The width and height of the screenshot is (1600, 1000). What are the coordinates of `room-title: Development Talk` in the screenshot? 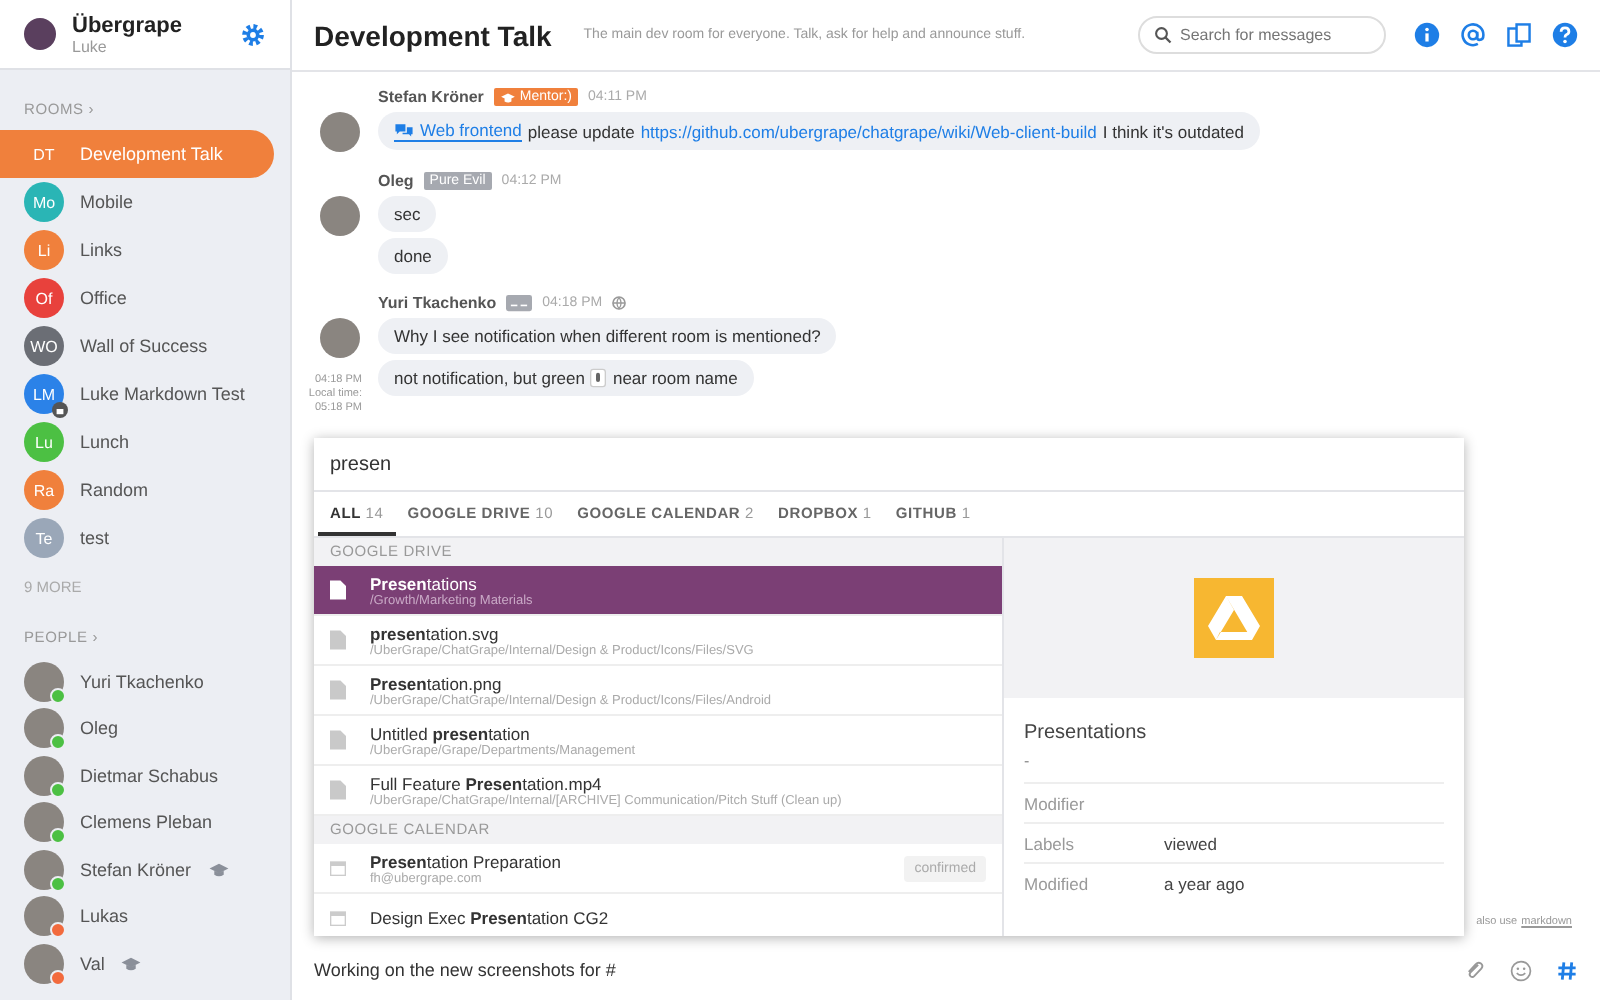 It's located at (433, 35).